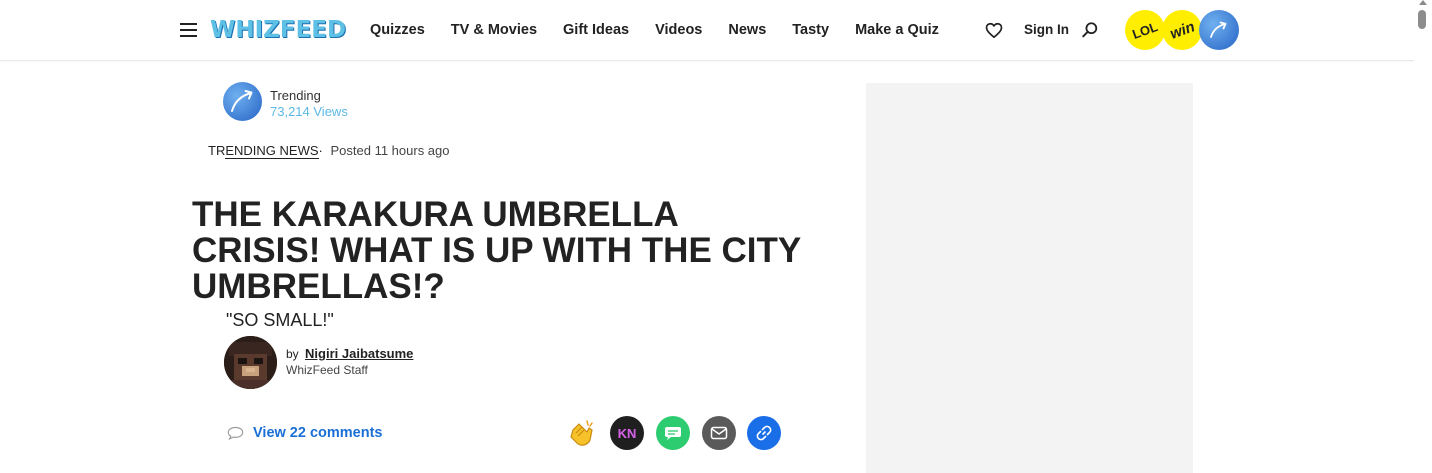  I want to click on nav-item-tv-movies: TV & Movies, so click(494, 31).